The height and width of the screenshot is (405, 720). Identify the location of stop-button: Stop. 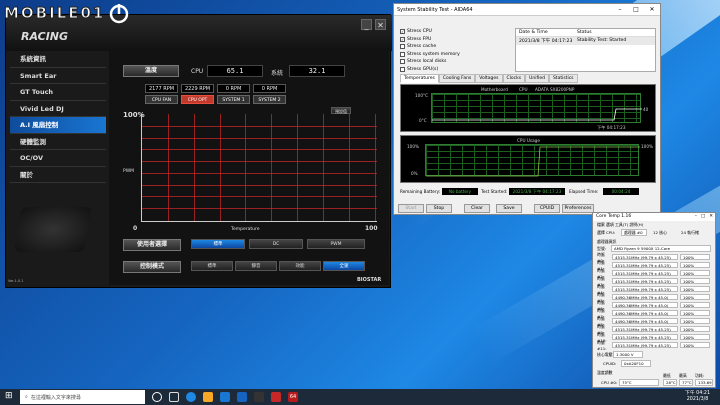
(439, 208).